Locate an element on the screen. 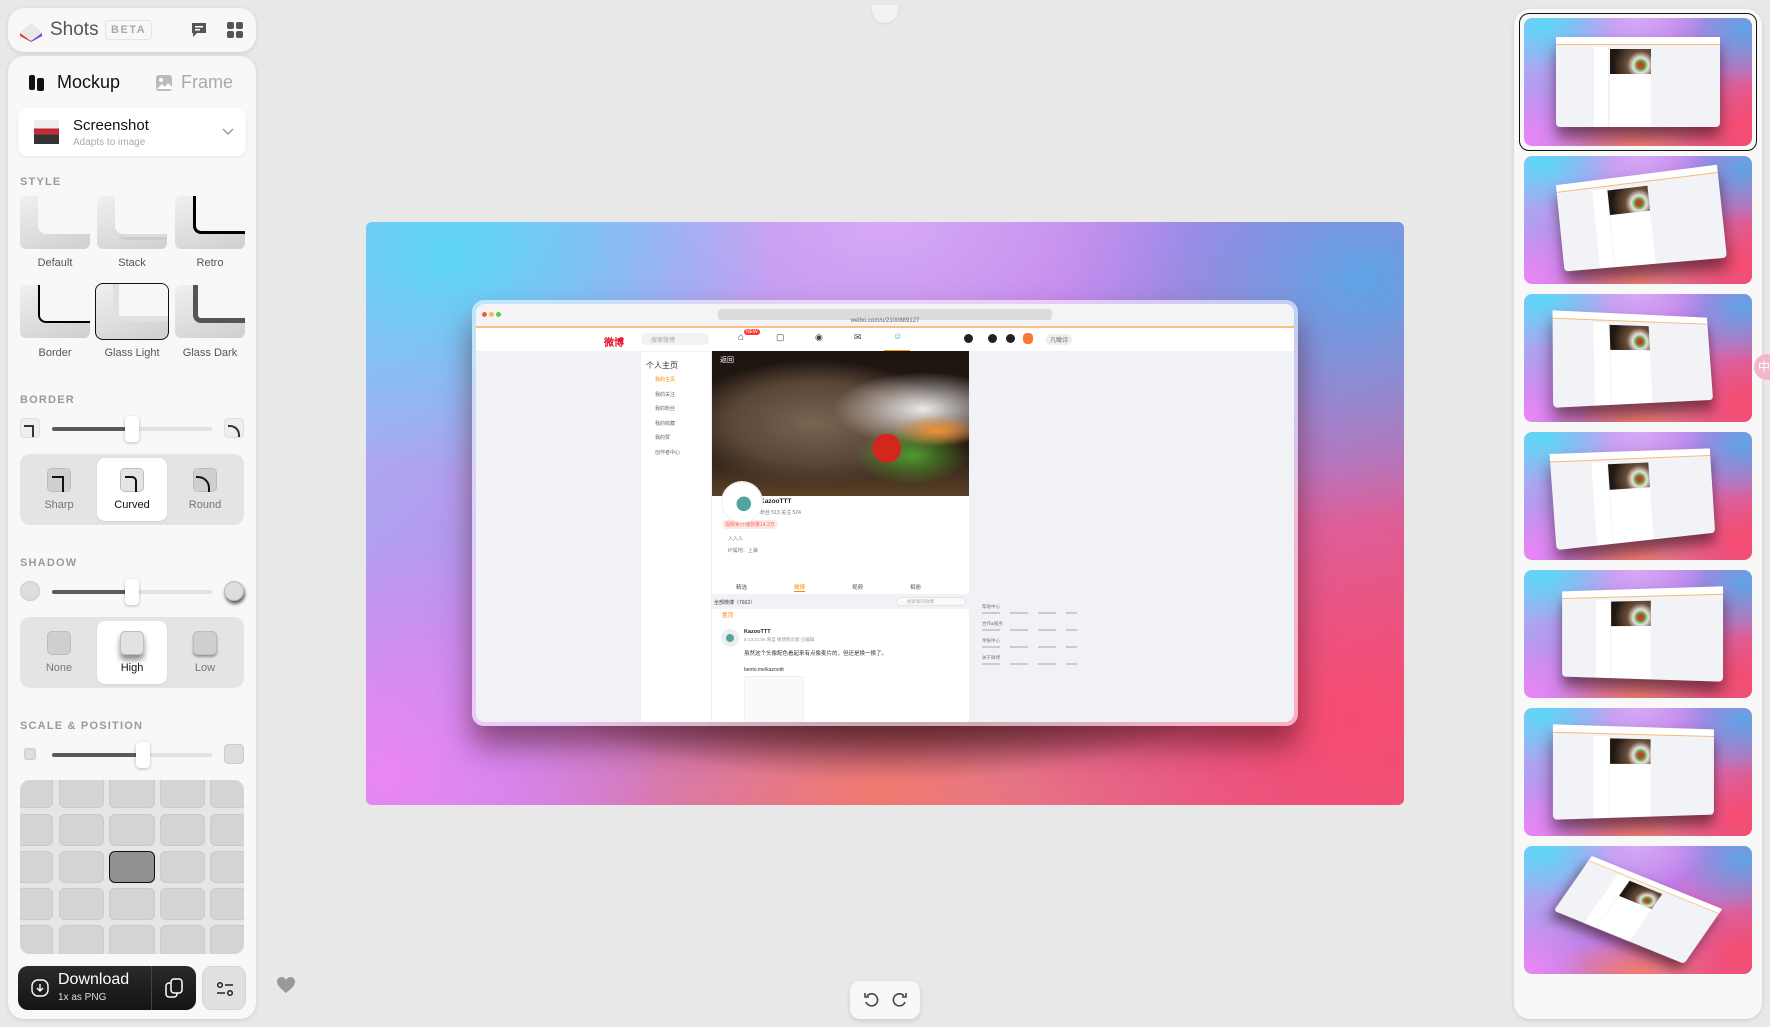  style-default is located at coordinates (55, 222).